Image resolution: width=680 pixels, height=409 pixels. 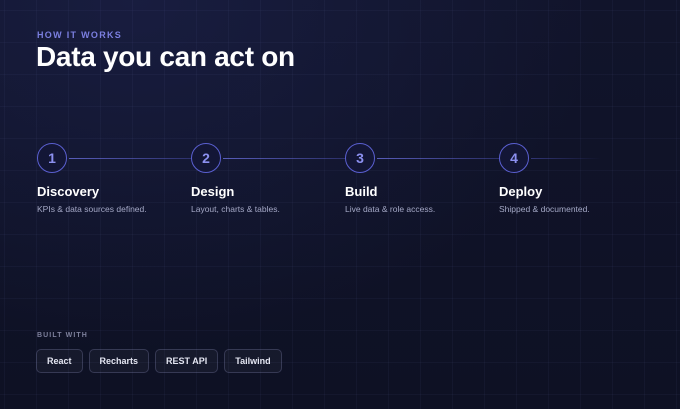 What do you see at coordinates (112, 178) in the screenshot?
I see `step-discovery: 1 Discovery KPIs & data sources defined.` at bounding box center [112, 178].